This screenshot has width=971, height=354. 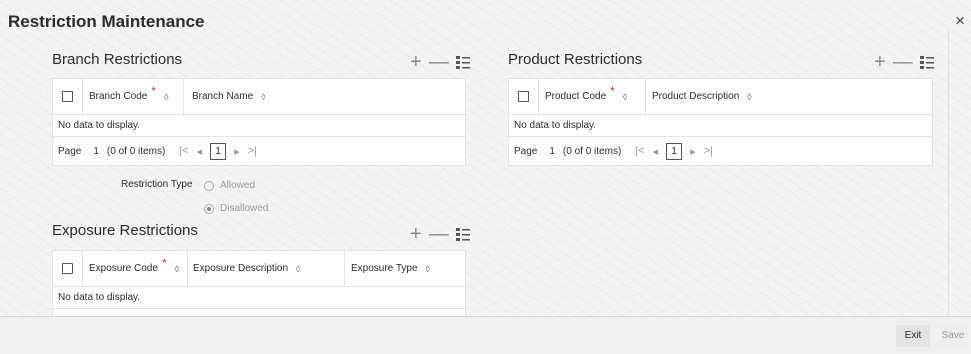 I want to click on column-label: Branch Name, so click(x=223, y=96).